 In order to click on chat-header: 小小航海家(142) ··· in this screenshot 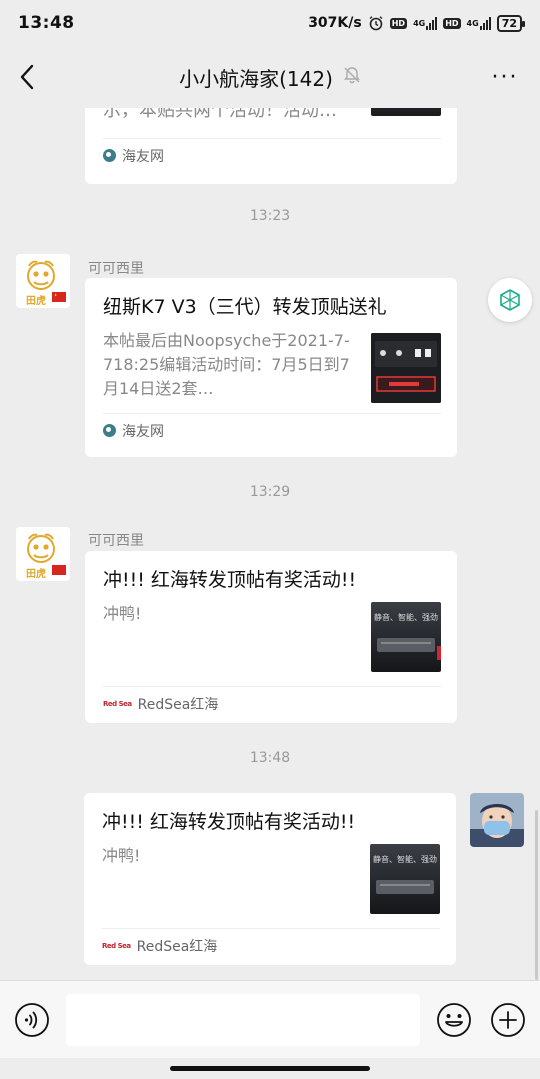, I will do `click(270, 77)`.